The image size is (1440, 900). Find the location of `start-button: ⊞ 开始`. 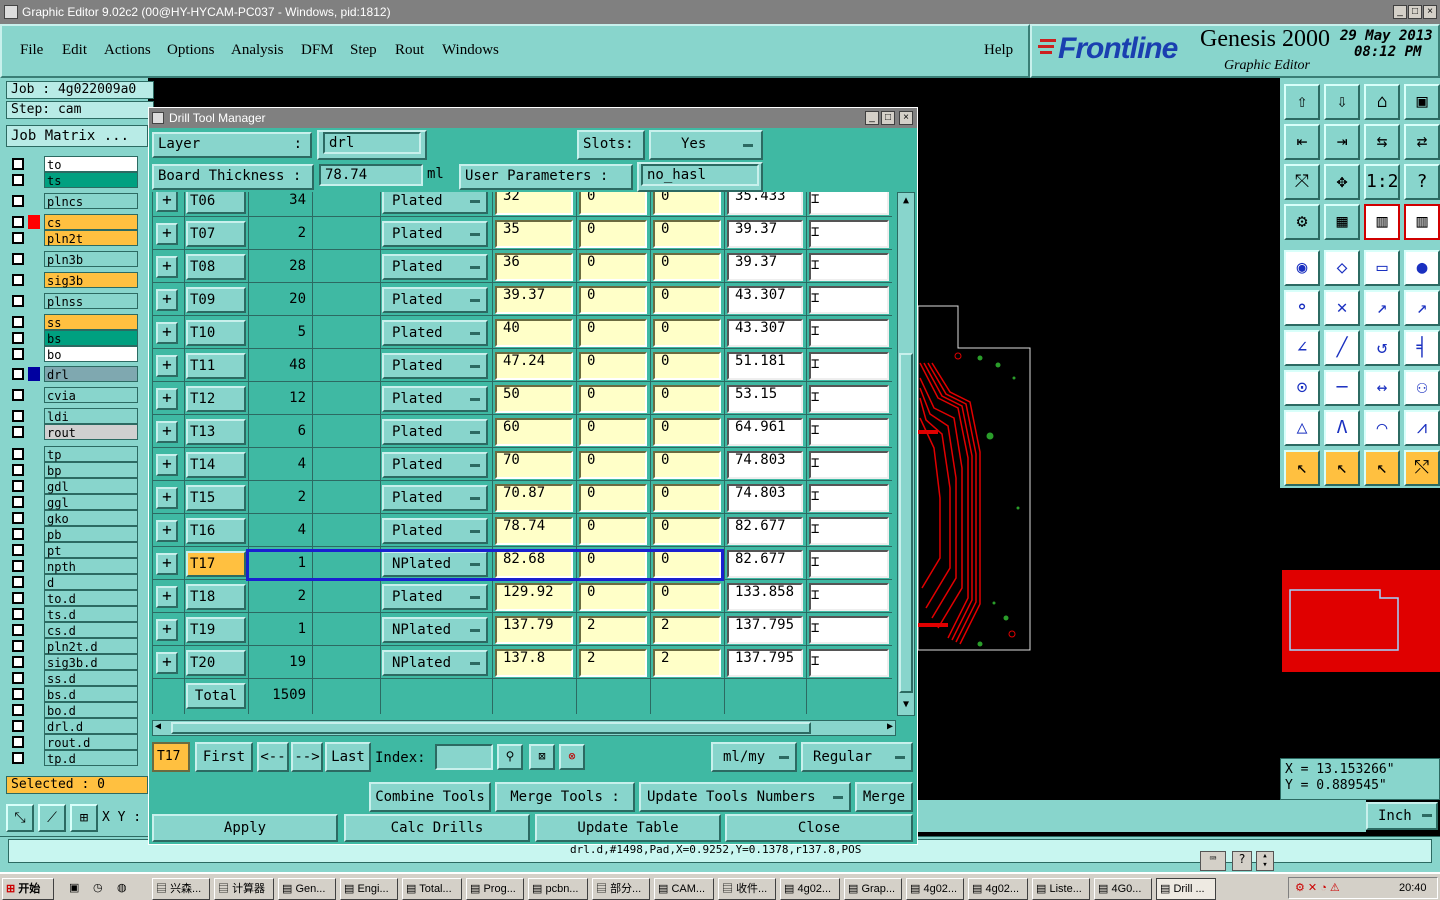

start-button: ⊞ 开始 is located at coordinates (28, 889).